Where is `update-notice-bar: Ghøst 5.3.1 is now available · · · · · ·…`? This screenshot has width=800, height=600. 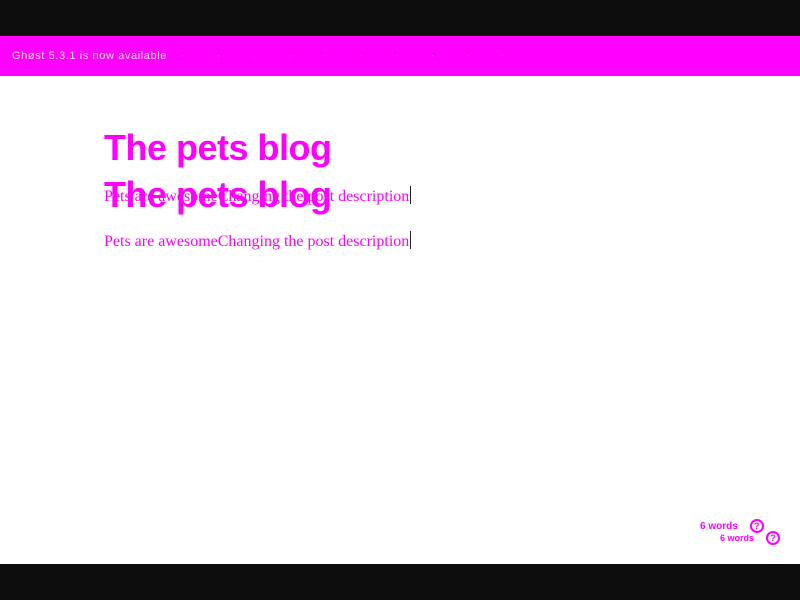
update-notice-bar: Ghøst 5.3.1 is now available · · · · · ·… is located at coordinates (400, 56).